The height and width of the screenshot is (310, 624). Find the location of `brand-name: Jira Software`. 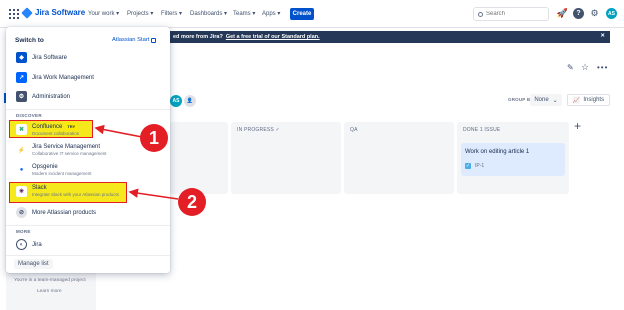

brand-name: Jira Software is located at coordinates (60, 12).